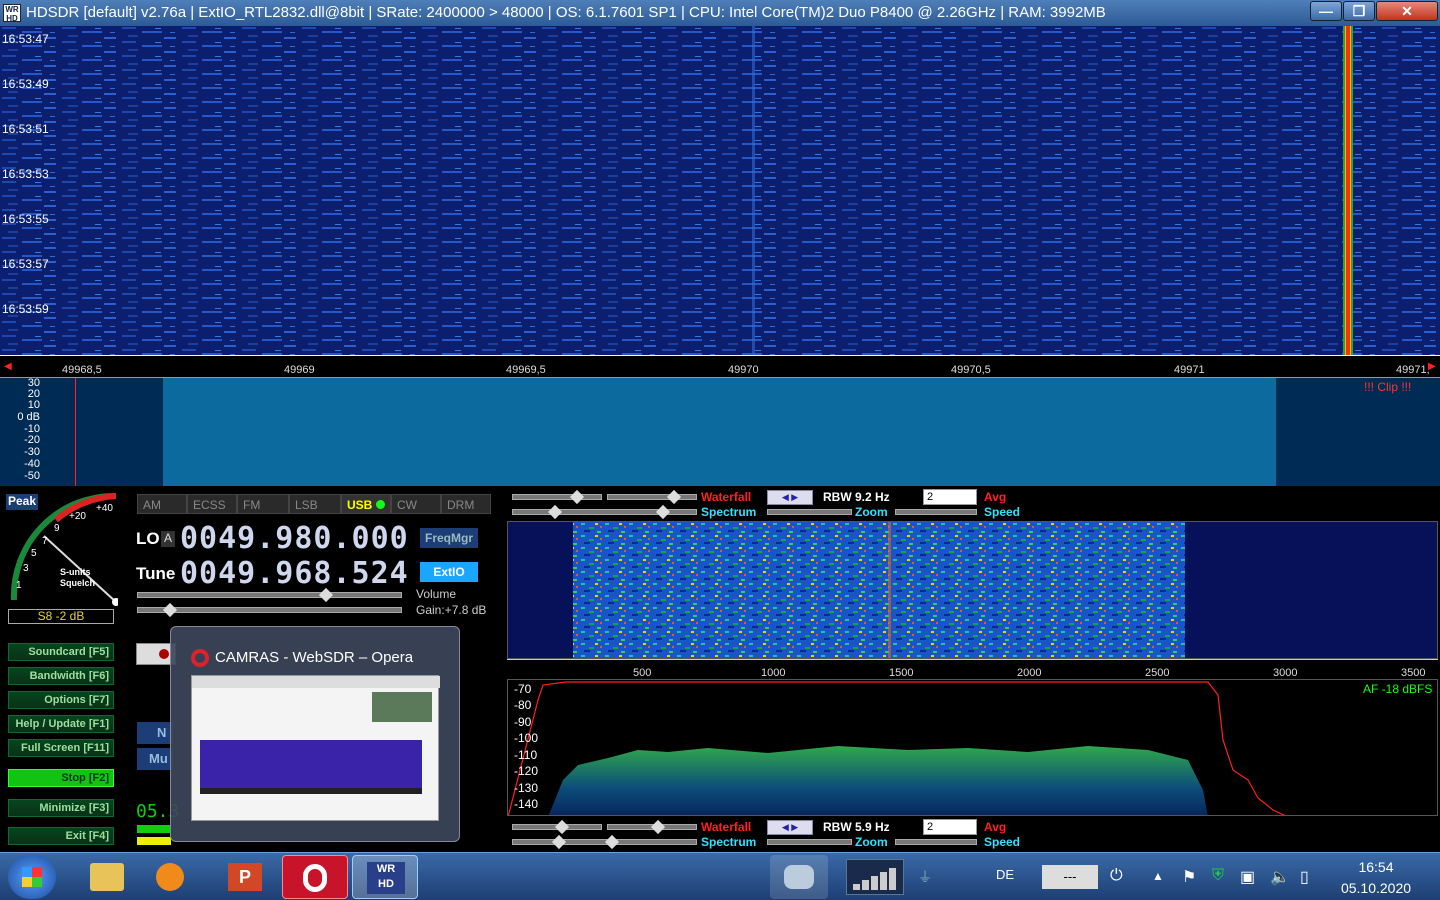  Describe the element at coordinates (950, 827) in the screenshot. I see `avg-select-2: 2` at that location.